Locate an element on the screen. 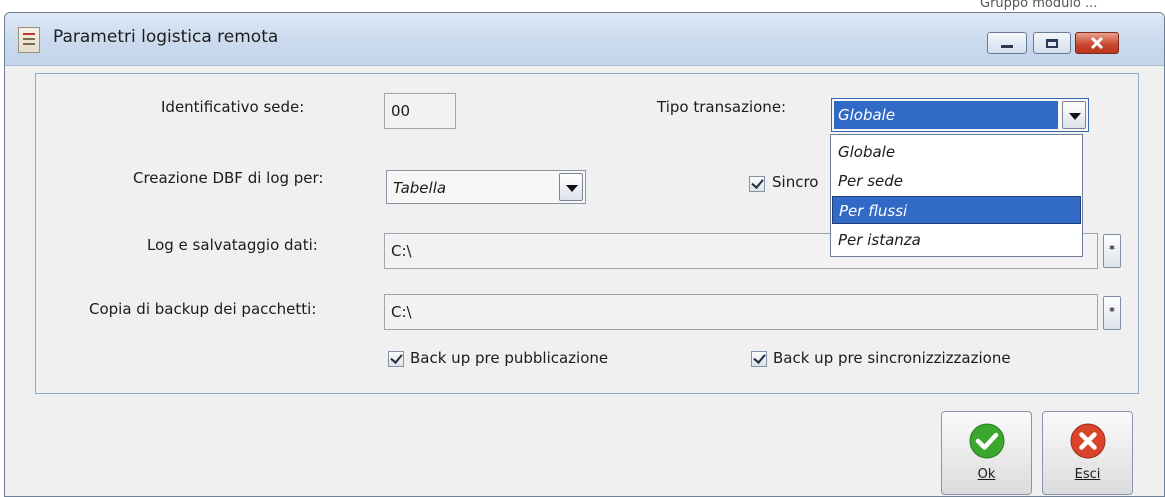  close-icon is located at coordinates (1097, 43).